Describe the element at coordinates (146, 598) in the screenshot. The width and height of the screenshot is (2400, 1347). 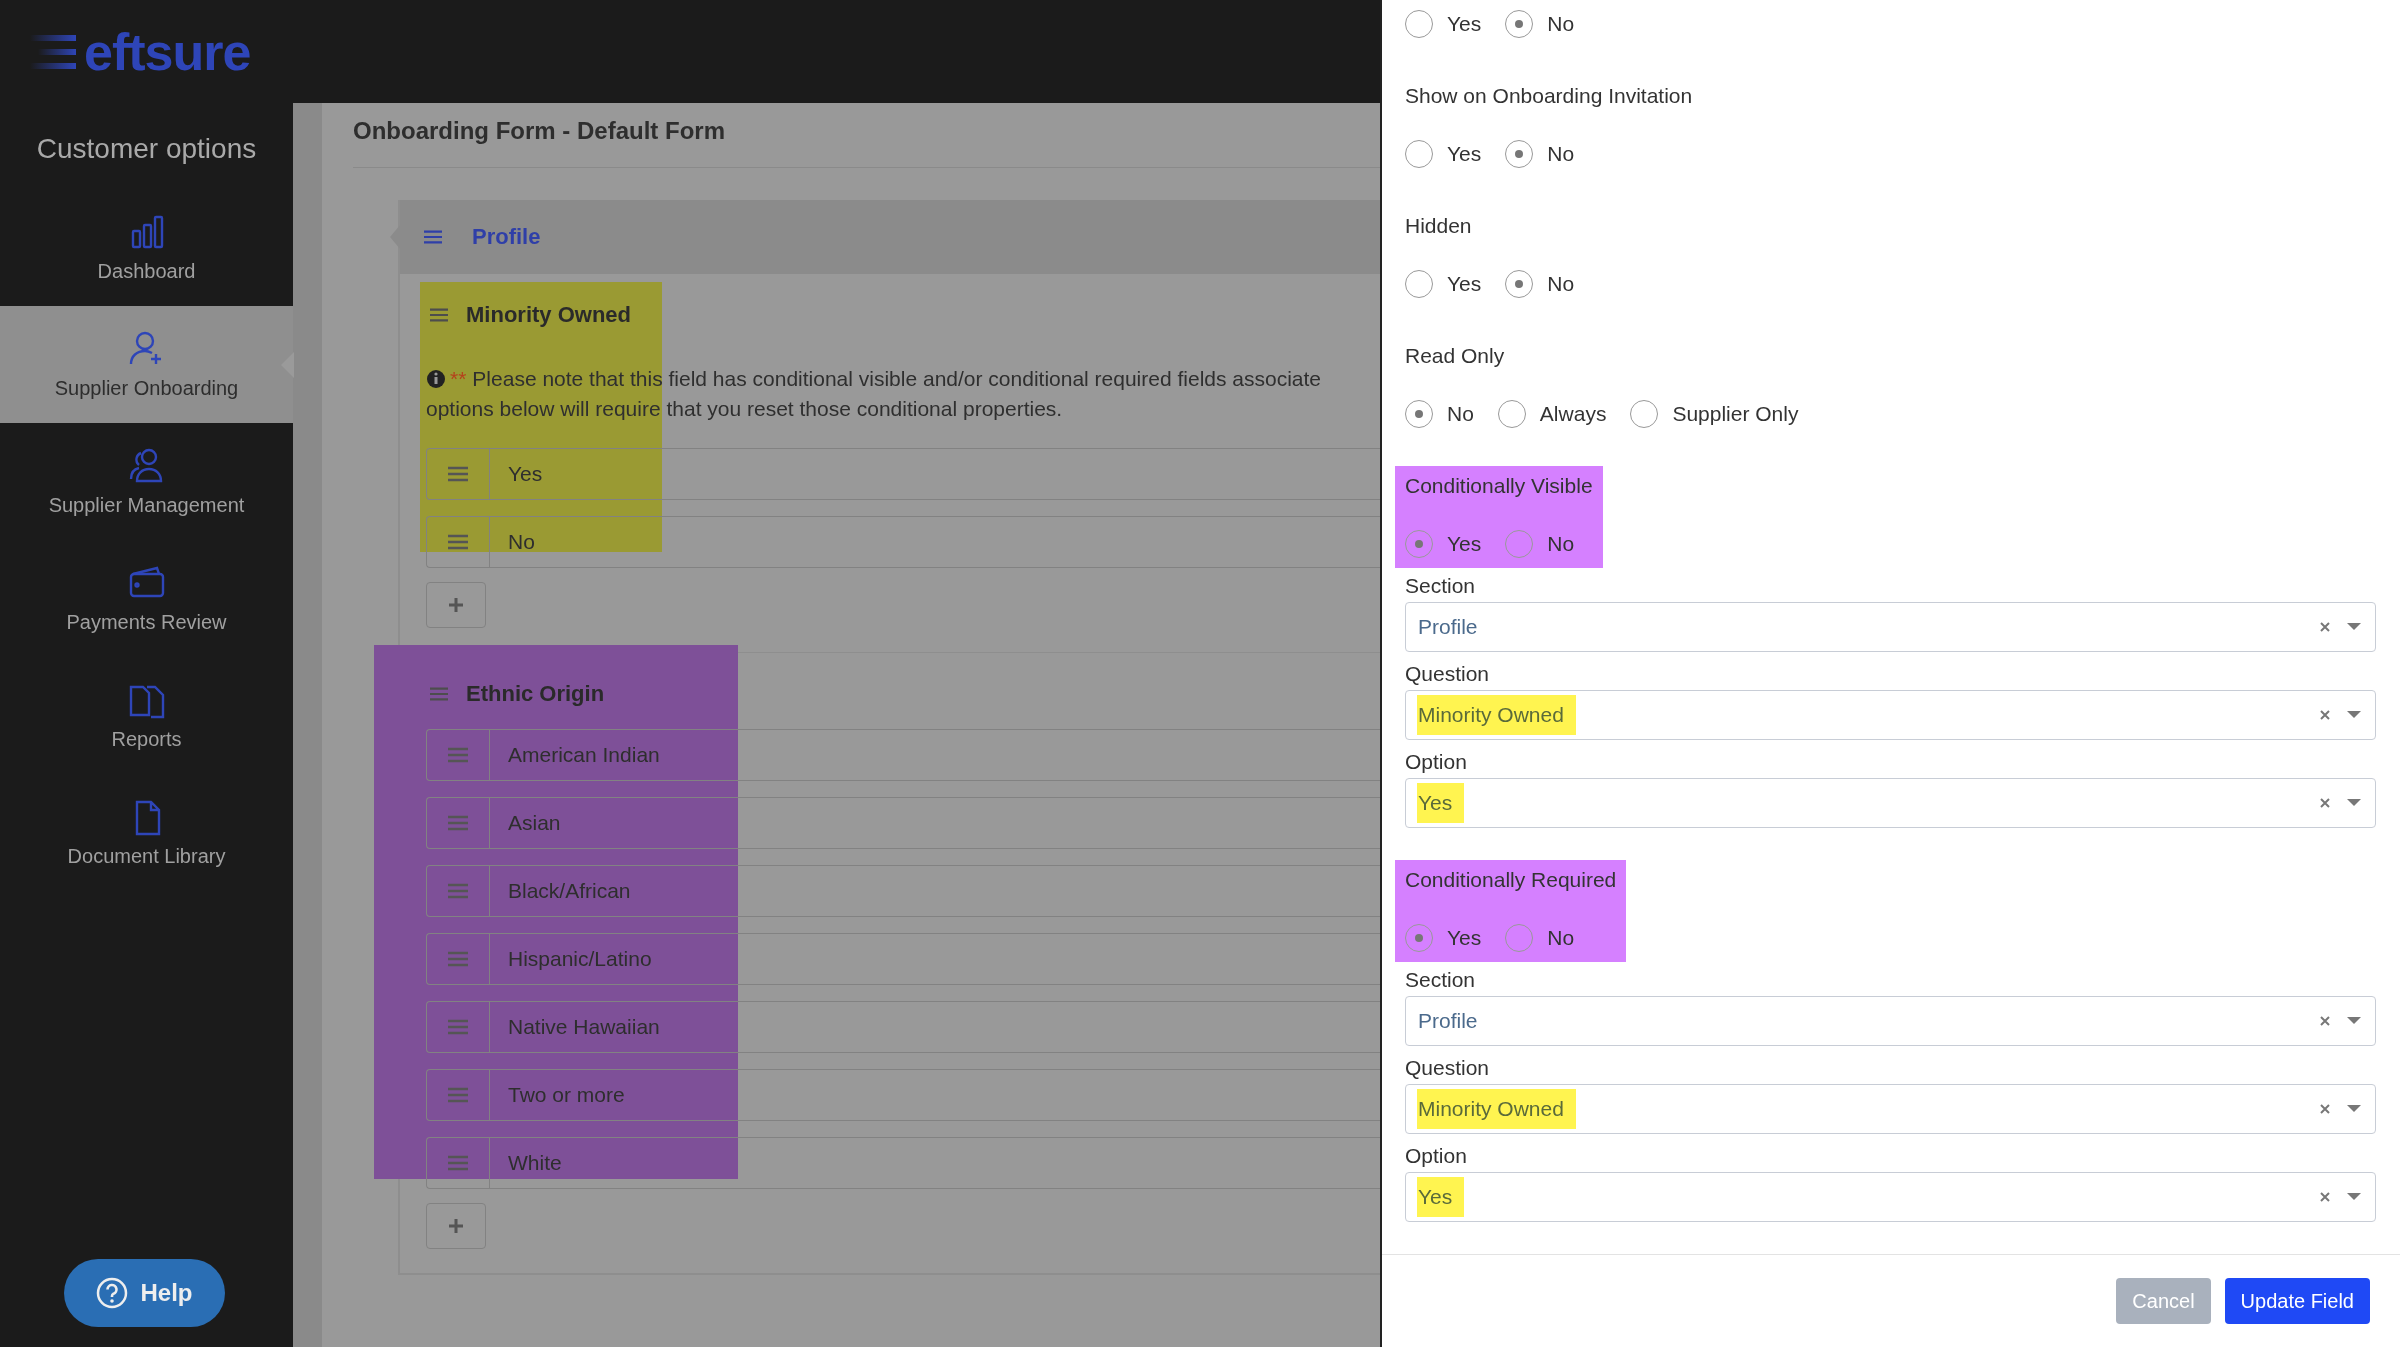
I see `sidebar-item: Payments Review` at that location.